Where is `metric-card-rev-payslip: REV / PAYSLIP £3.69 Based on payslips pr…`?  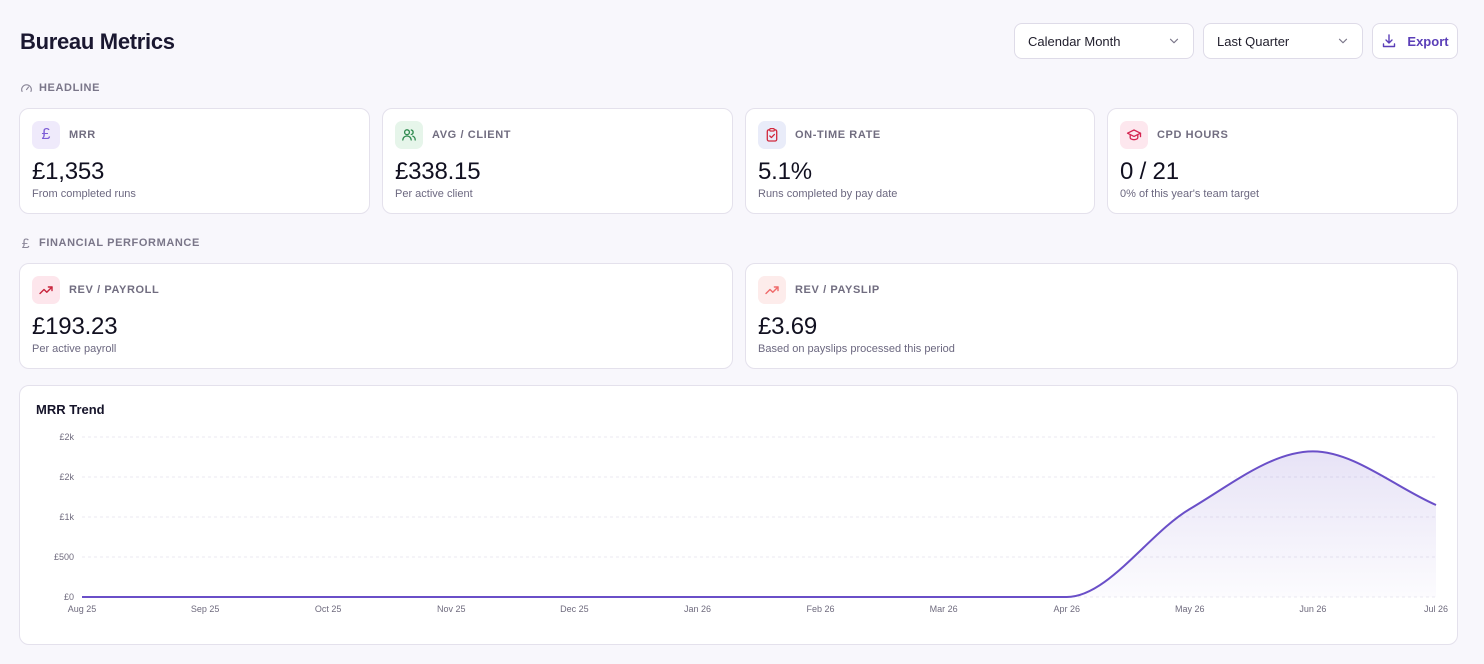
metric-card-rev-payslip: REV / PAYSLIP £3.69 Based on payslips pr… is located at coordinates (1101, 316).